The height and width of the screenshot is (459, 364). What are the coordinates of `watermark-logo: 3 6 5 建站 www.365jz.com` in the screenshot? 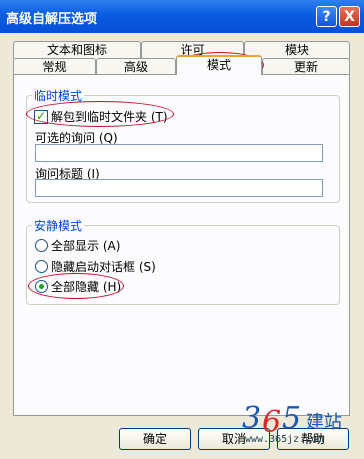 It's located at (300, 427).